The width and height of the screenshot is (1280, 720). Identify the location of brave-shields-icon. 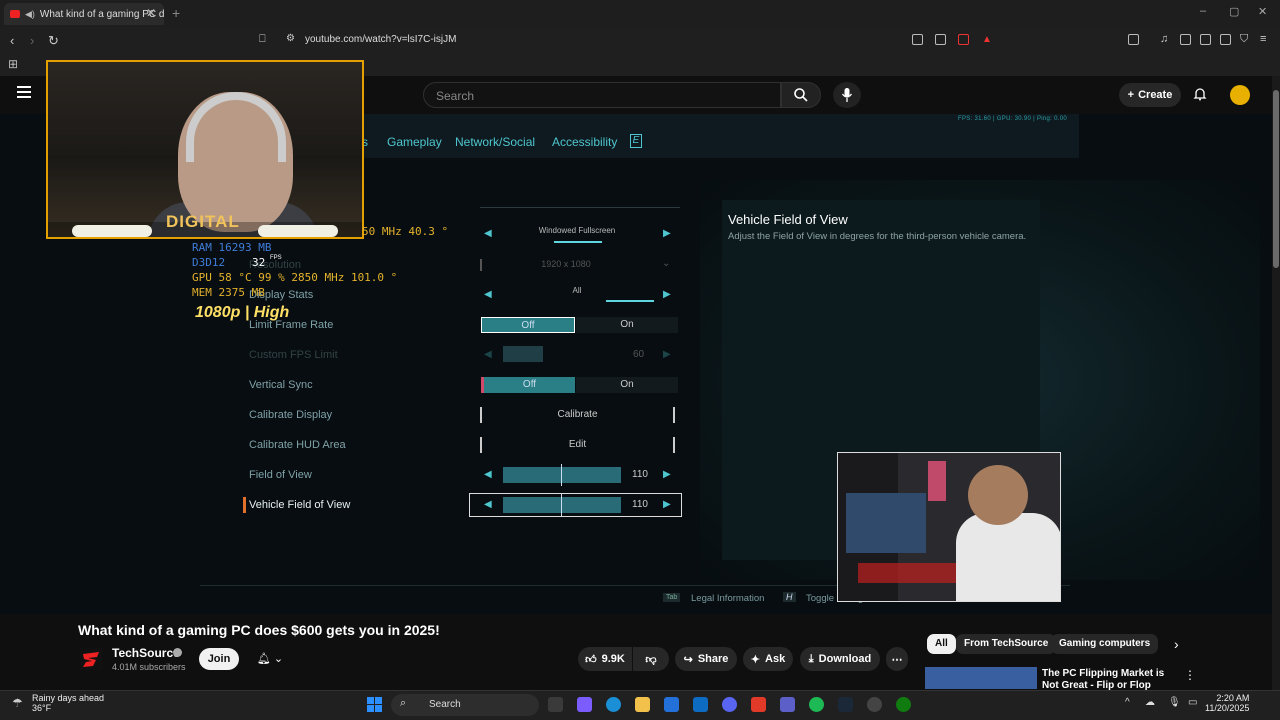
(963, 39).